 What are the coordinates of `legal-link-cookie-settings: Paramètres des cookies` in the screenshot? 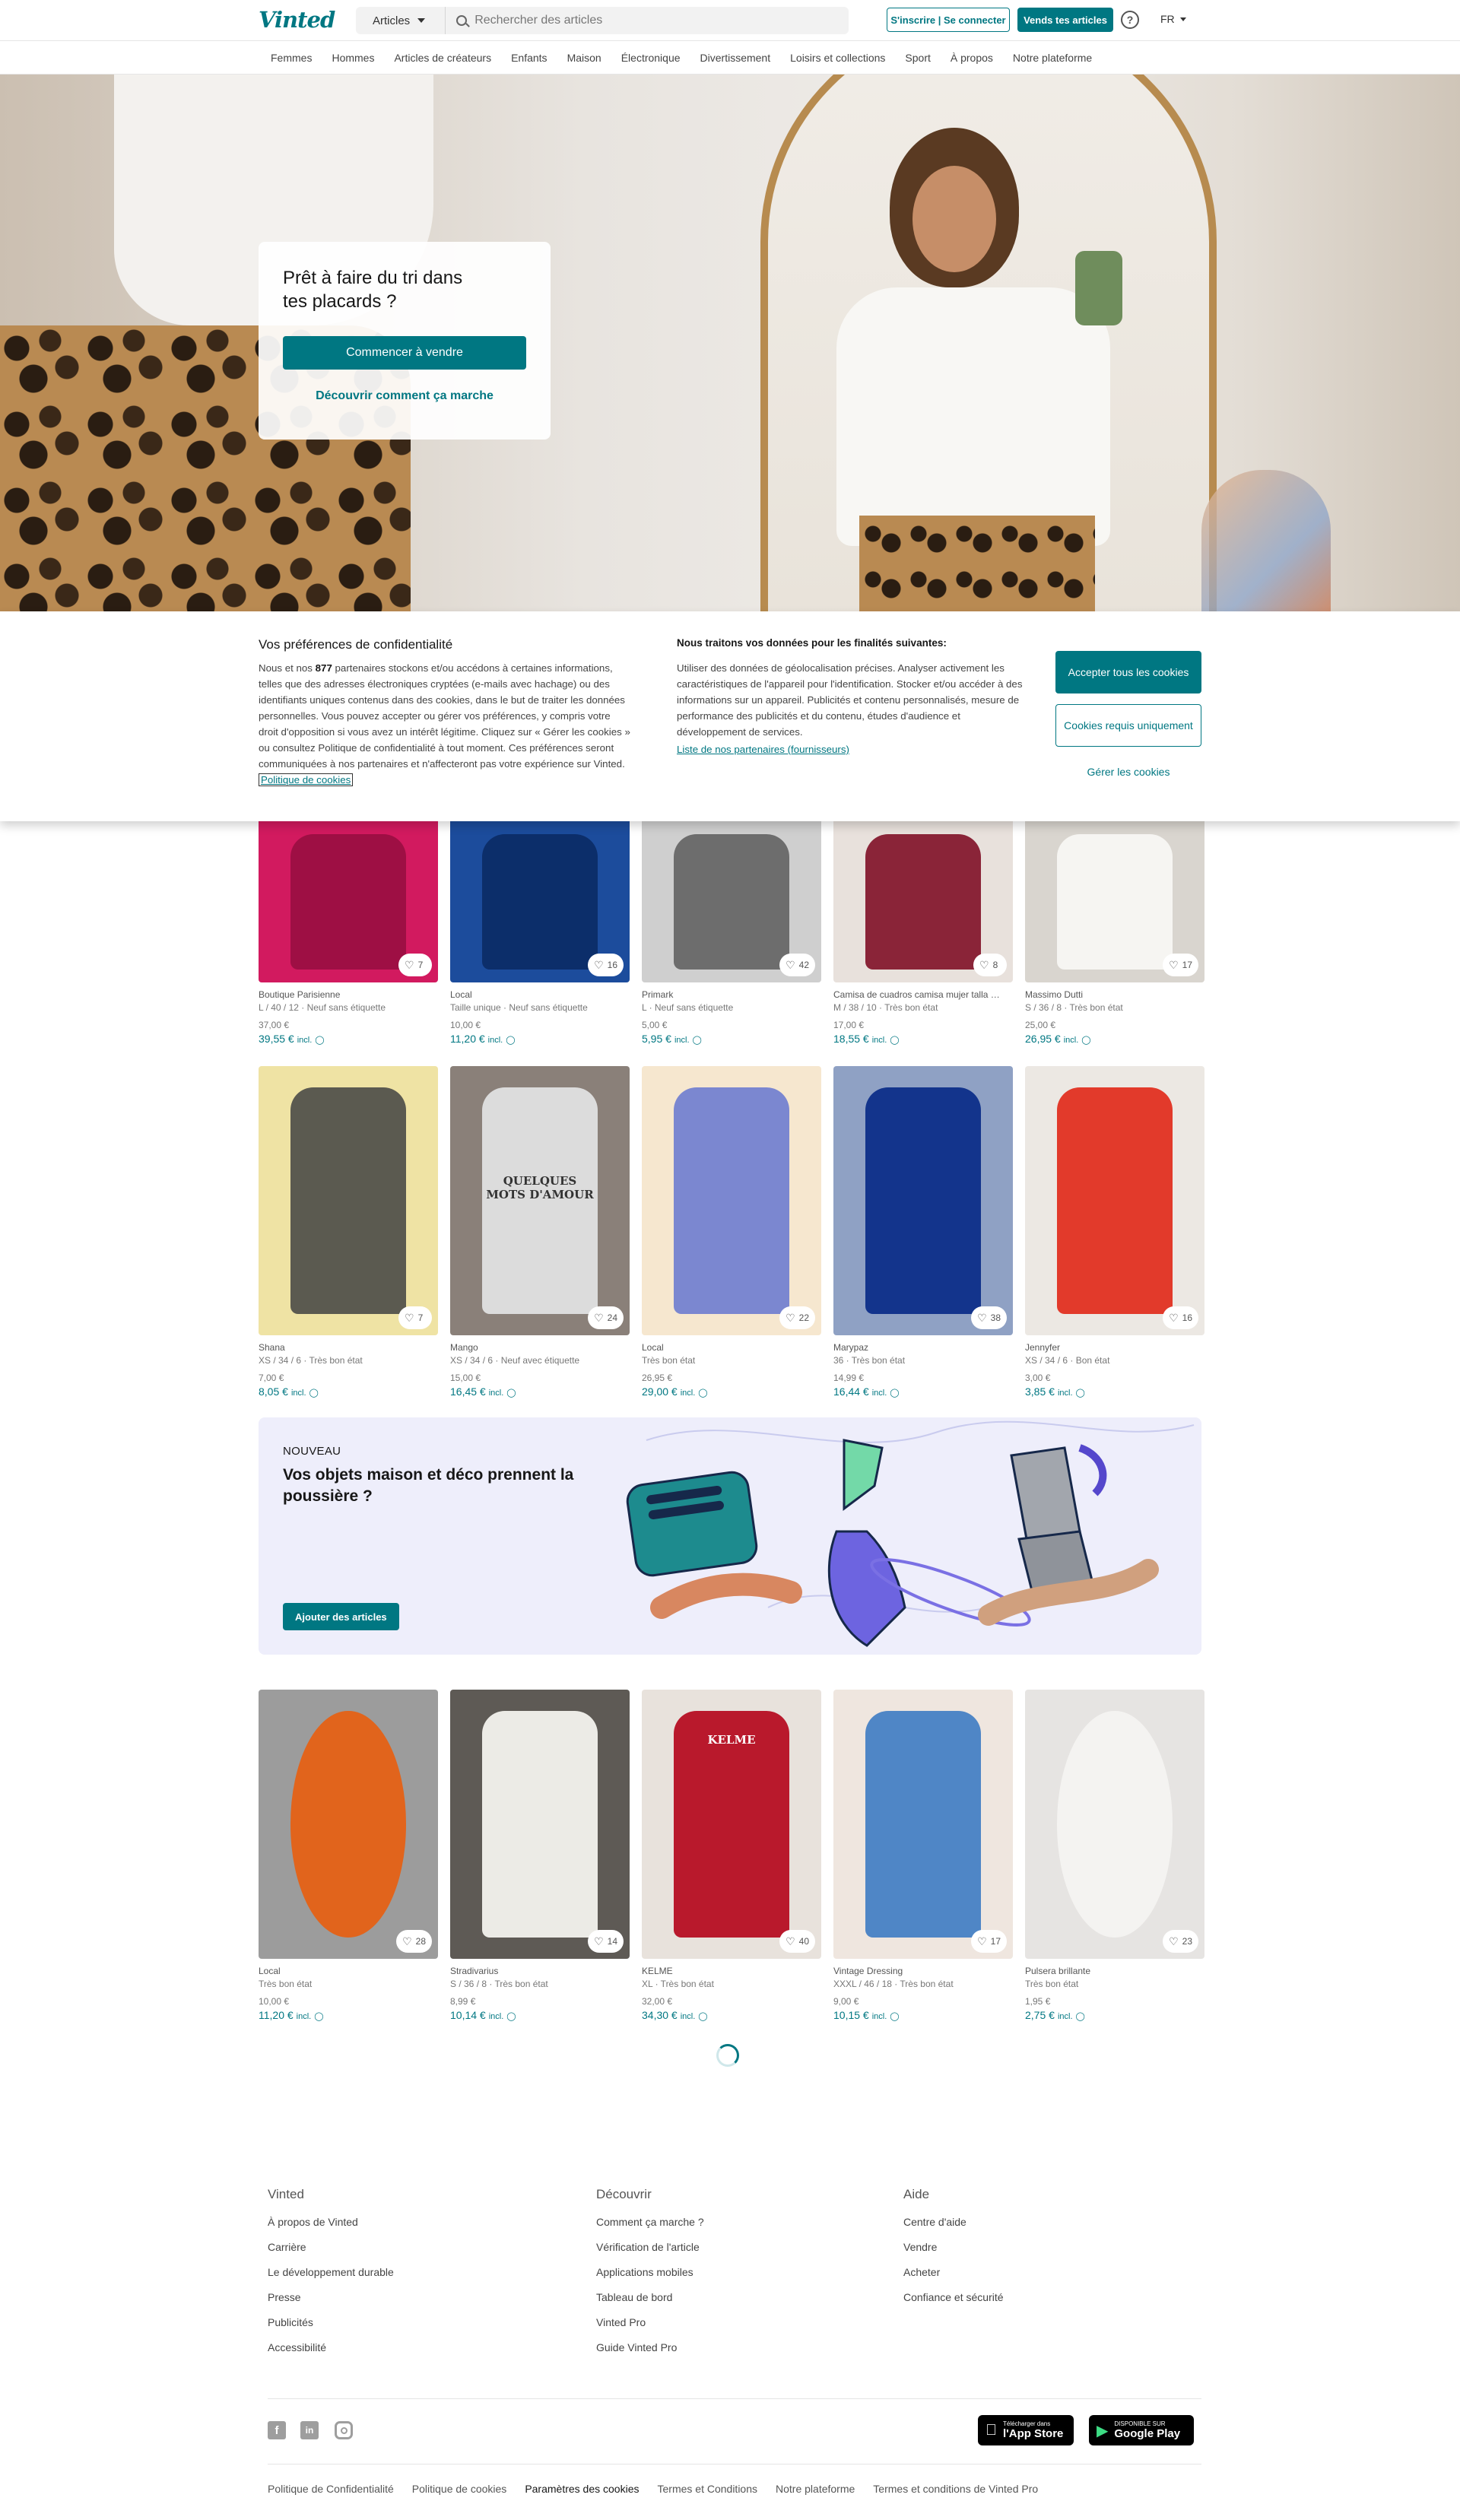 It's located at (582, 2489).